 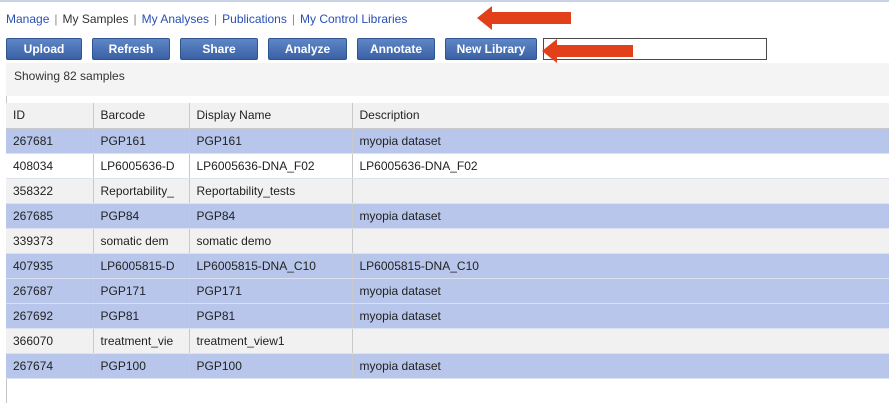 I want to click on table-row: 339373 somatic dem somatic demo, so click(x=447, y=241).